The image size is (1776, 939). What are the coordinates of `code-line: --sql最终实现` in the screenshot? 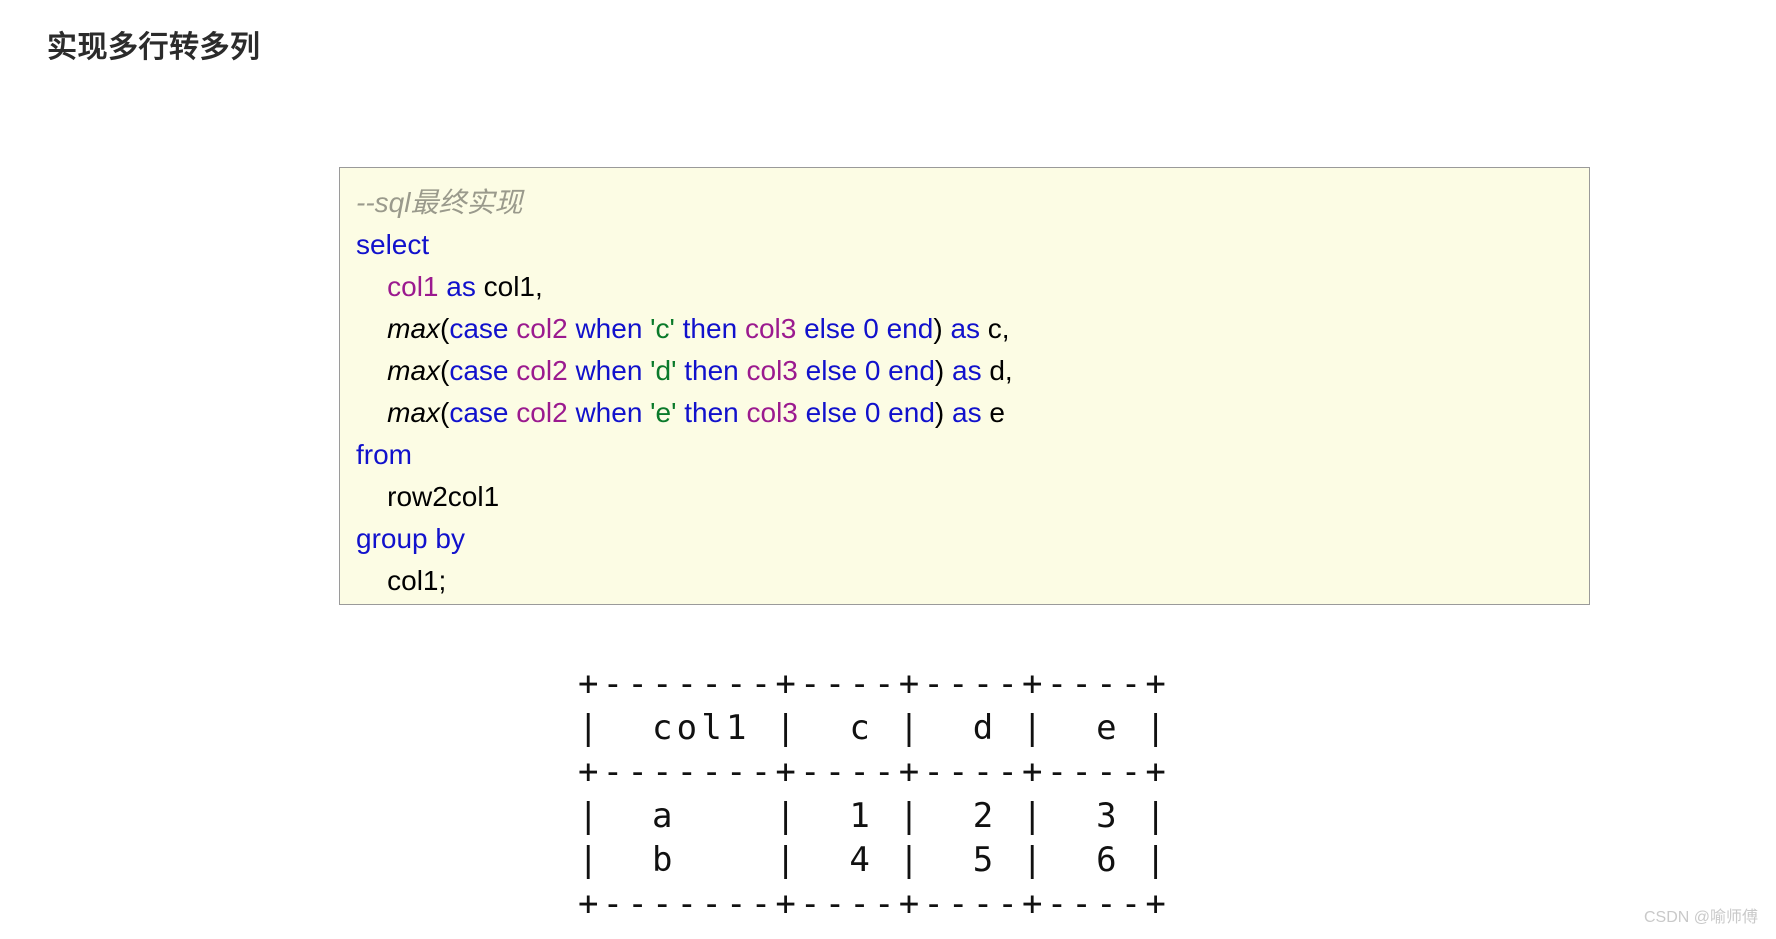 It's located at (972, 203).